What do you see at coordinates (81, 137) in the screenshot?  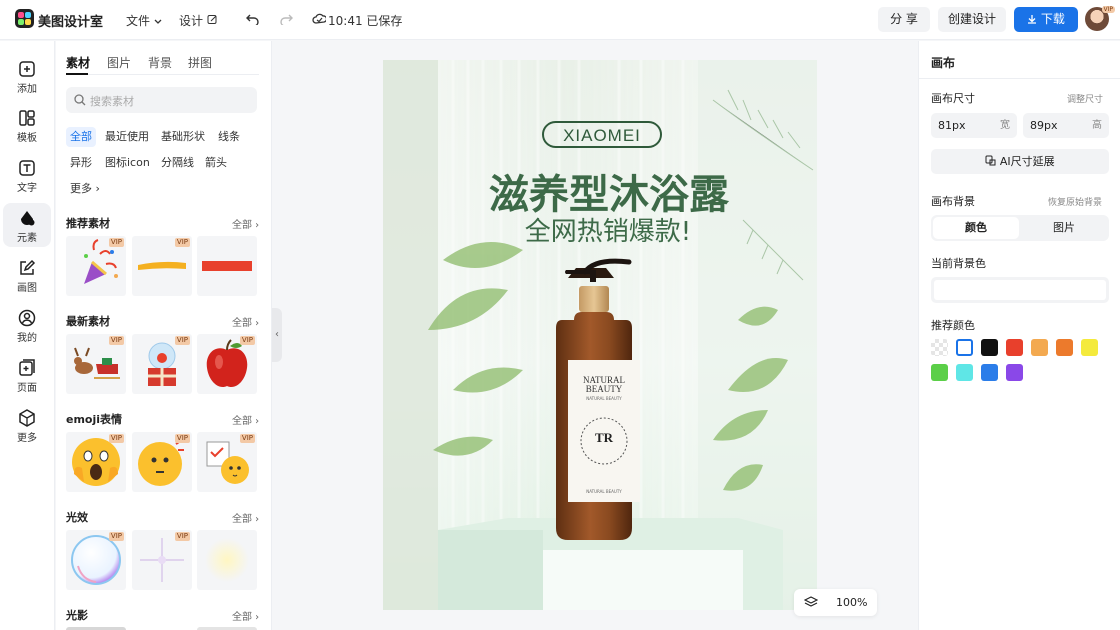 I see `chip-all: 全部` at bounding box center [81, 137].